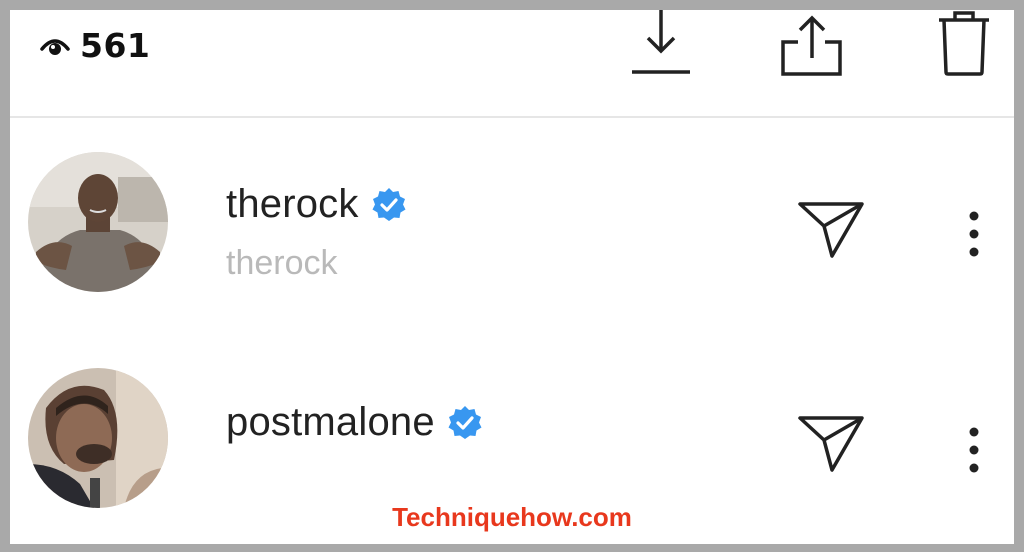  I want to click on viewer-username: postmalone, so click(354, 422).